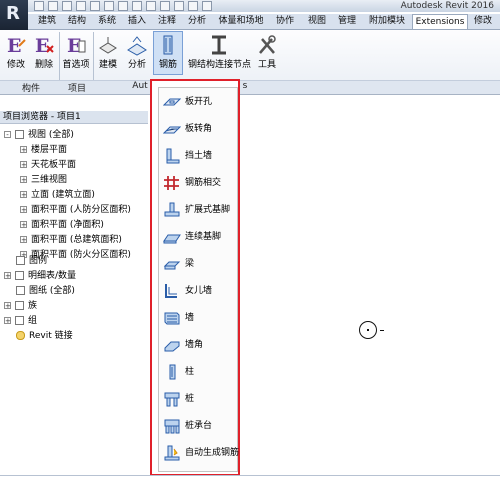  What do you see at coordinates (172, 372) in the screenshot?
I see `column-icon` at bounding box center [172, 372].